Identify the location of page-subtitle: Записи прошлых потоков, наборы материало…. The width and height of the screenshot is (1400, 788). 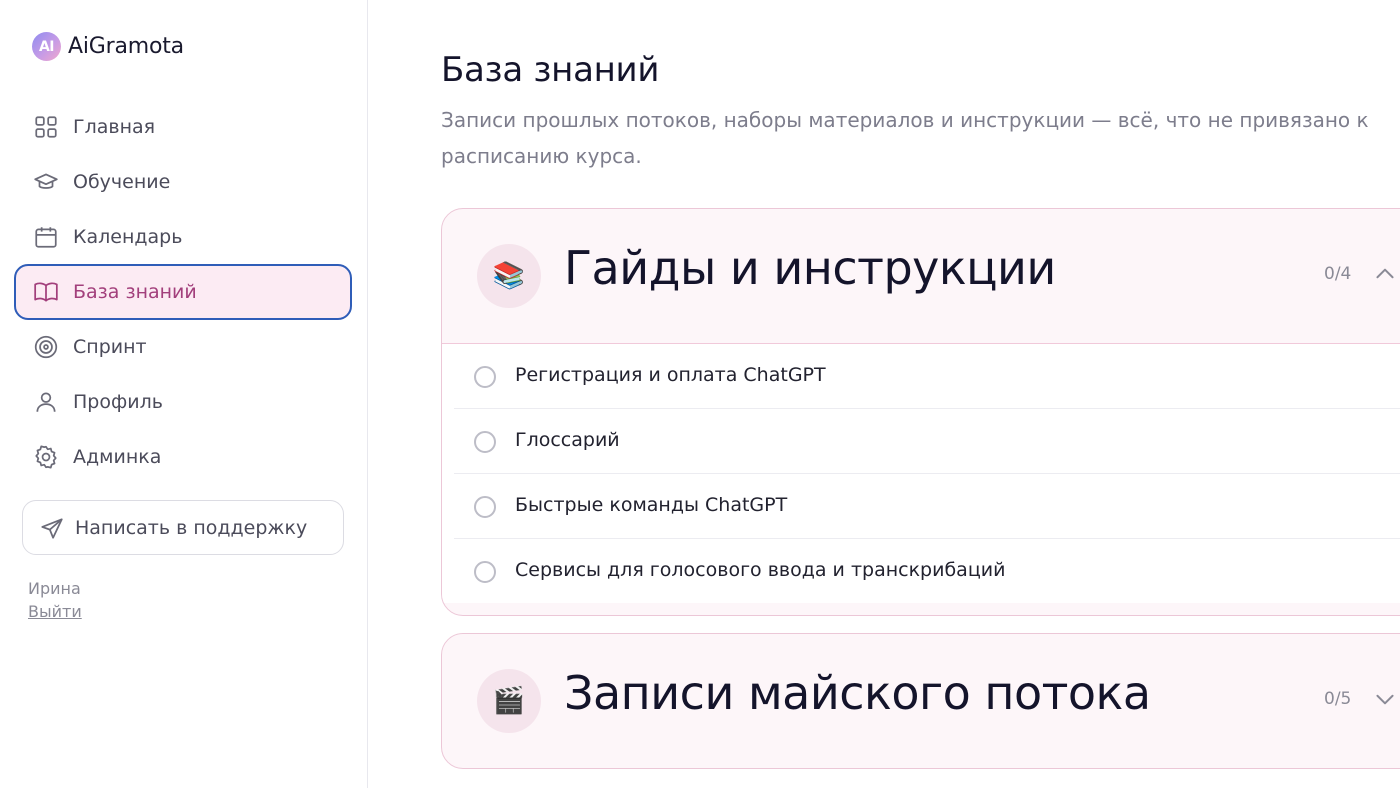
(905, 138).